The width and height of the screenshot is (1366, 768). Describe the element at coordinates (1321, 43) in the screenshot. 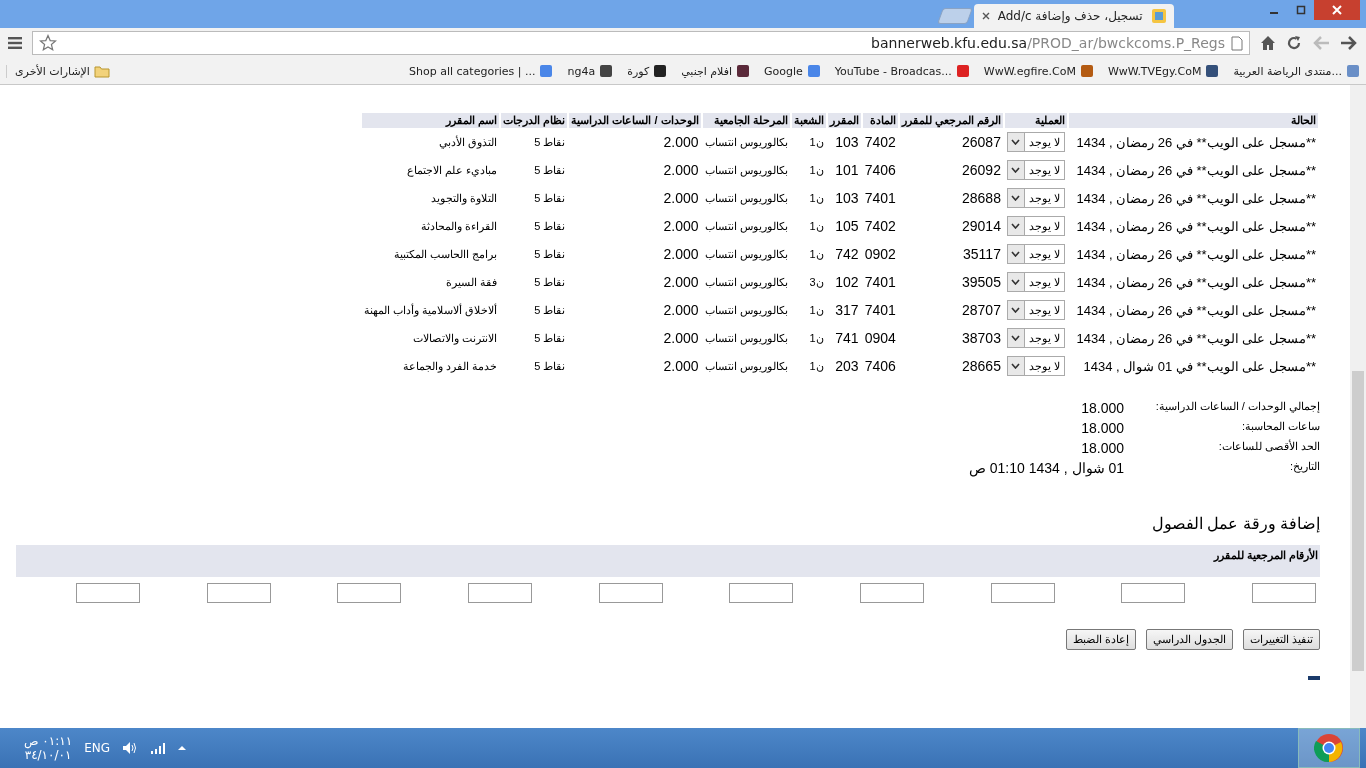

I see `back-arrow-icon` at that location.